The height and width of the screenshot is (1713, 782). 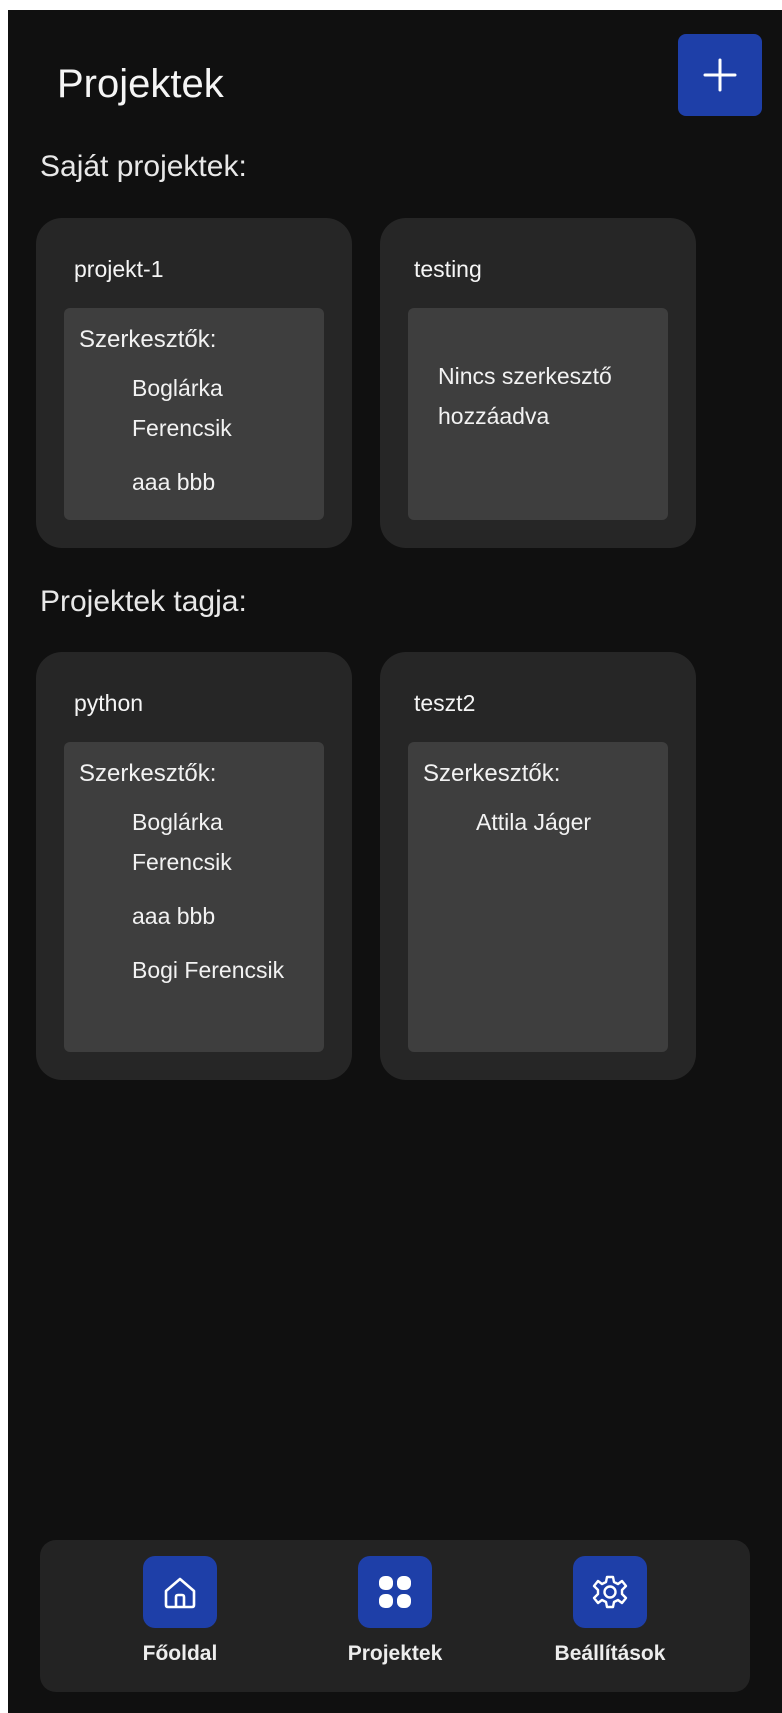 I want to click on nav-item-home: Főoldal, so click(x=180, y=1618).